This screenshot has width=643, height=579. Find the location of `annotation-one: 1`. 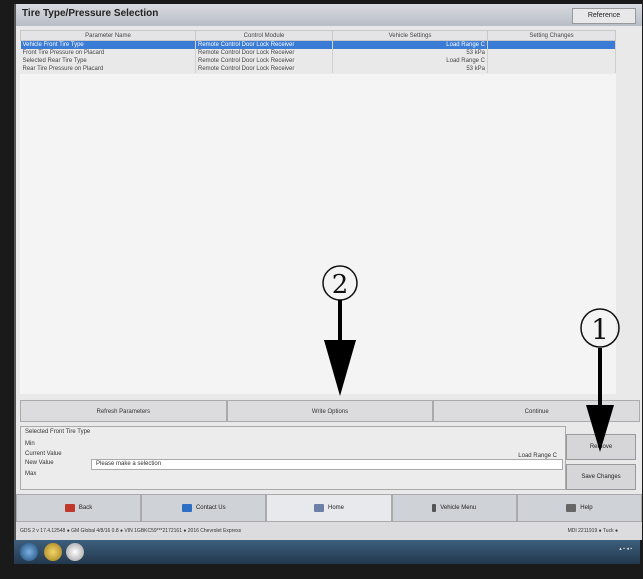

annotation-one: 1 is located at coordinates (600, 329).